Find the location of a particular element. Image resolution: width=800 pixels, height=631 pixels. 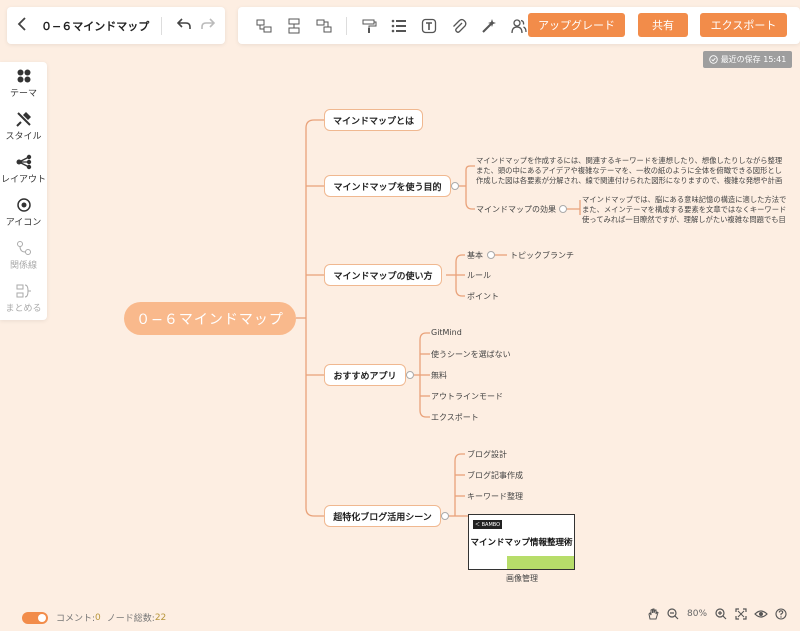

share-button: 共有 is located at coordinates (663, 25).